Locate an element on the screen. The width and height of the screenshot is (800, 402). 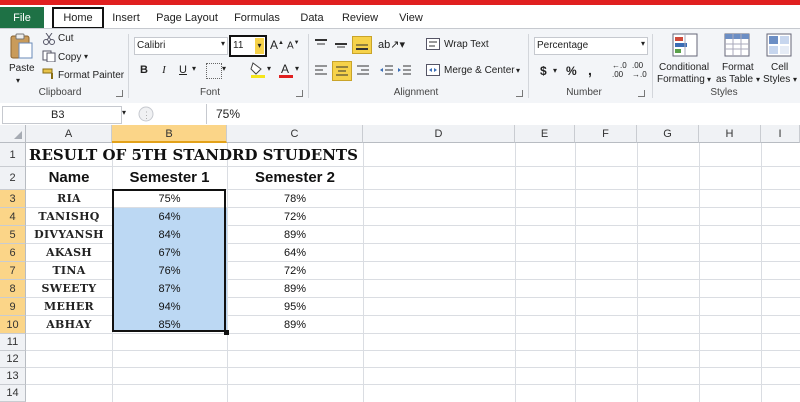
tab-data: Data is located at coordinates (312, 18).